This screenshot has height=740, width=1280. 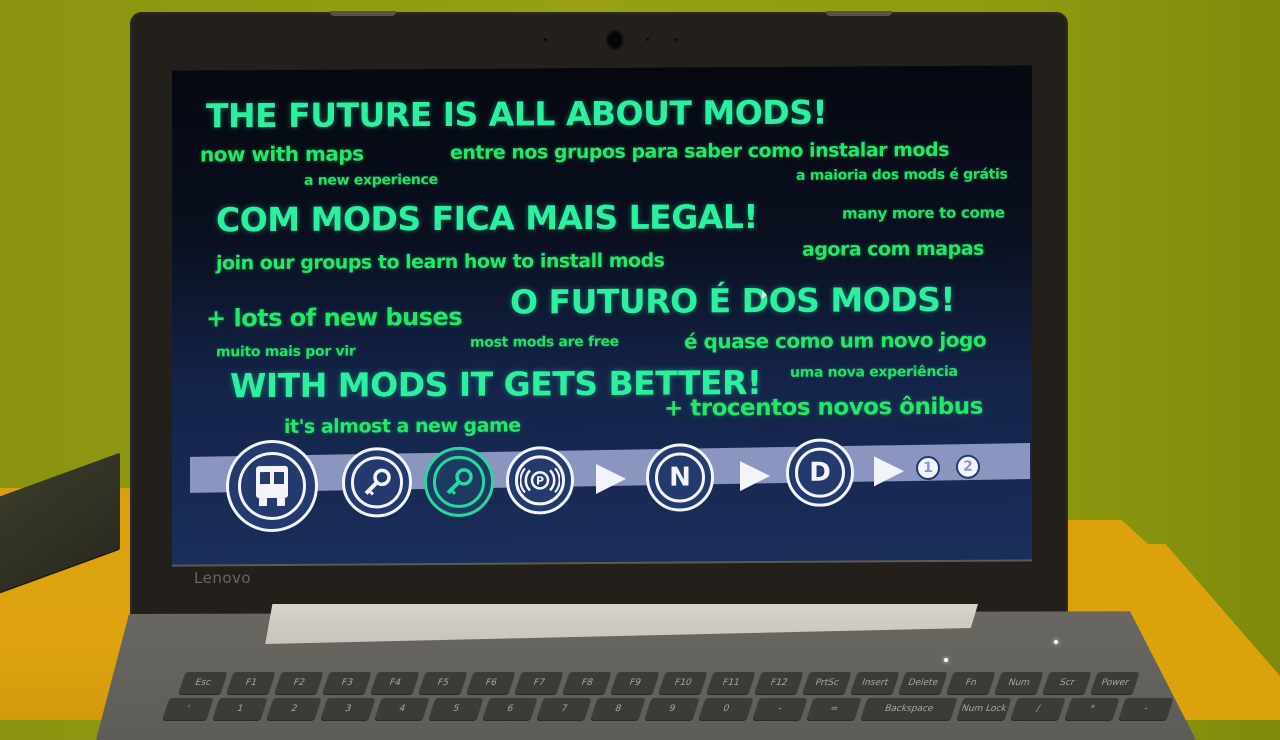 What do you see at coordinates (779, 683) in the screenshot?
I see `key: F12` at bounding box center [779, 683].